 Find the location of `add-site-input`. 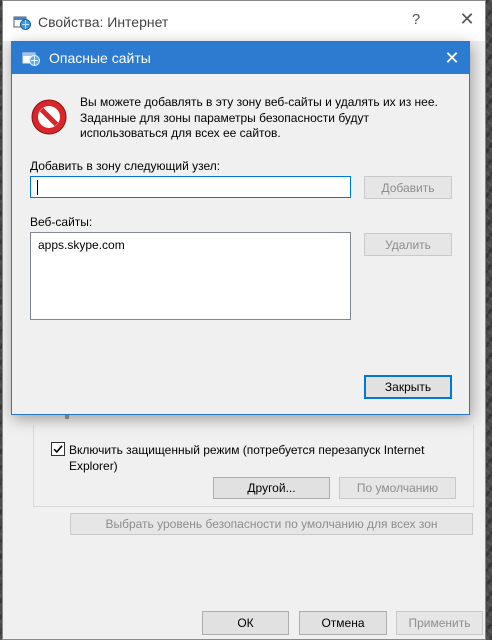

add-site-input is located at coordinates (190, 187).